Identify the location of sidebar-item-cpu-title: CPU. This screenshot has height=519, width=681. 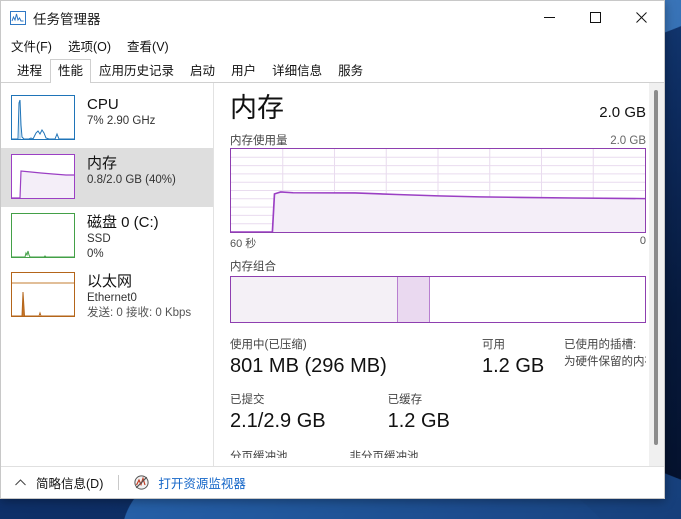
(103, 104).